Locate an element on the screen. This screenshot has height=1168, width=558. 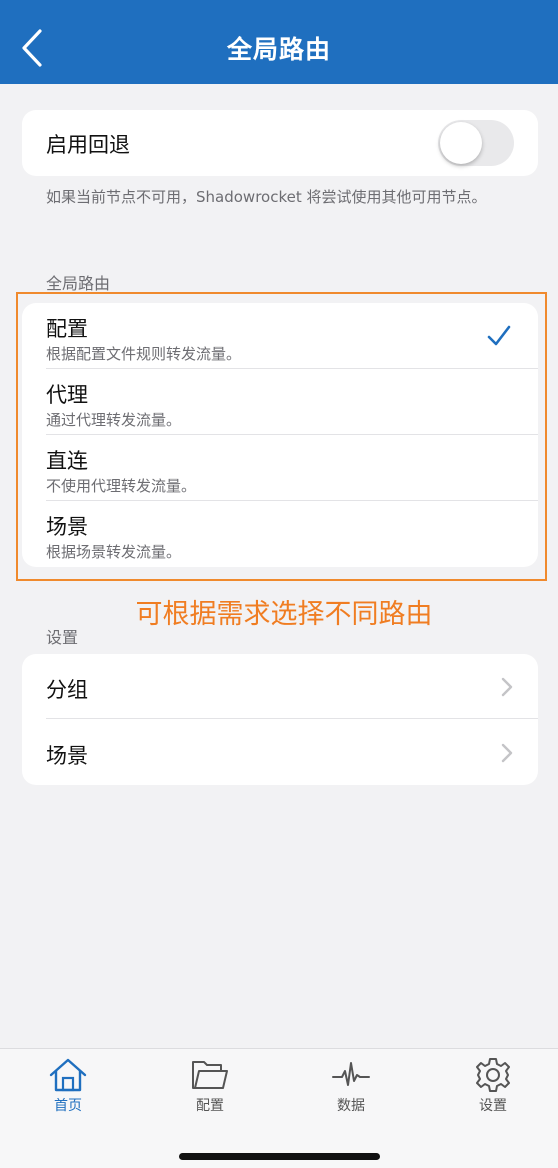
settings-item-label: 分组 is located at coordinates (67, 690).